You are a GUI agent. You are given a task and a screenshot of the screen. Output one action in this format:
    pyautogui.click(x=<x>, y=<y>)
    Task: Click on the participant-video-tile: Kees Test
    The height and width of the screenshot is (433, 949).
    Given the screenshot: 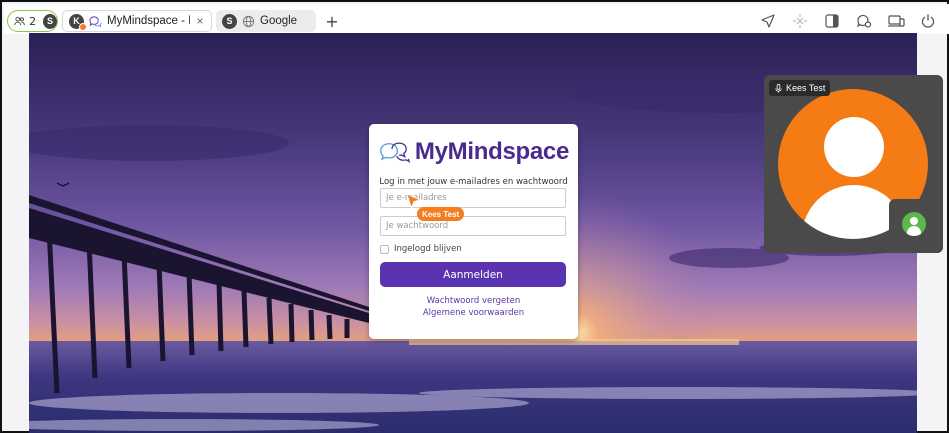 What is the action you would take?
    pyautogui.click(x=853, y=164)
    